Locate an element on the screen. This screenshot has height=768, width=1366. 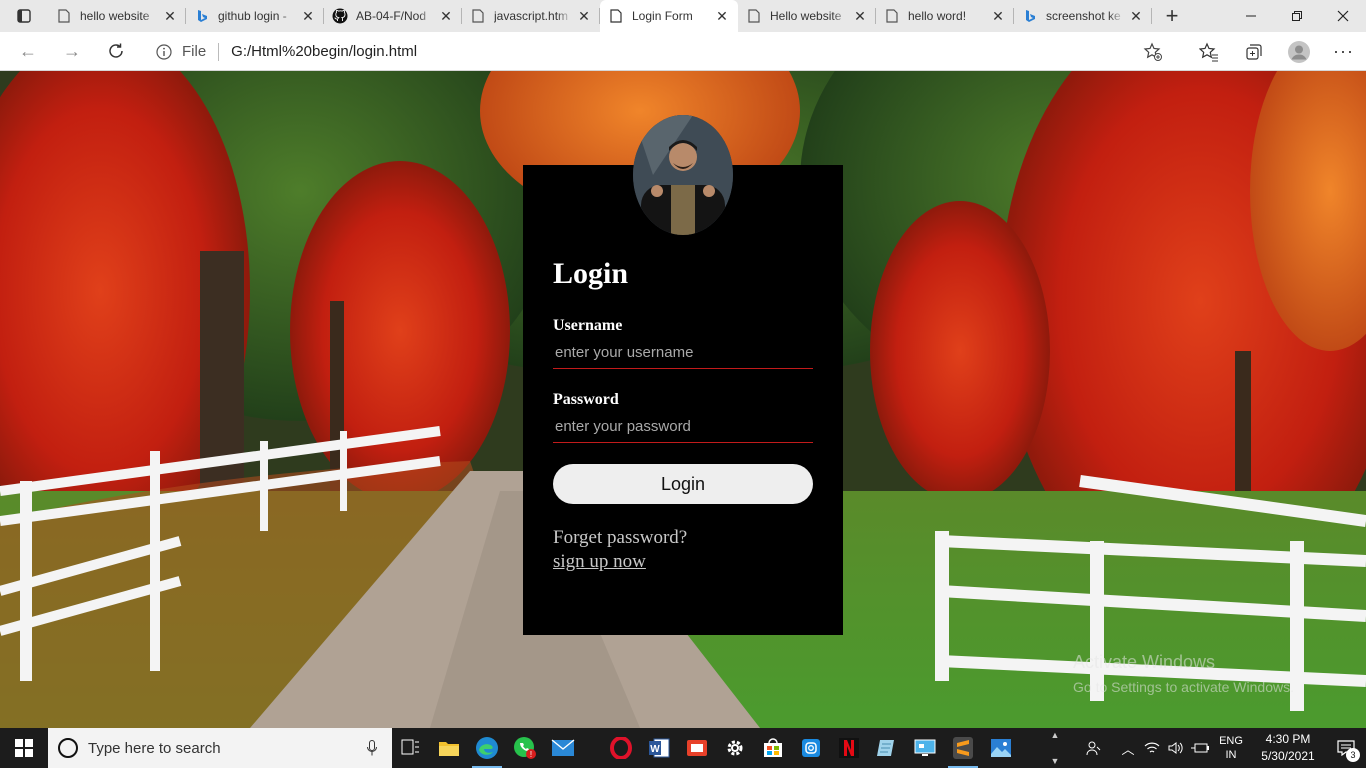
more-icon: ··· is located at coordinates (1343, 51).